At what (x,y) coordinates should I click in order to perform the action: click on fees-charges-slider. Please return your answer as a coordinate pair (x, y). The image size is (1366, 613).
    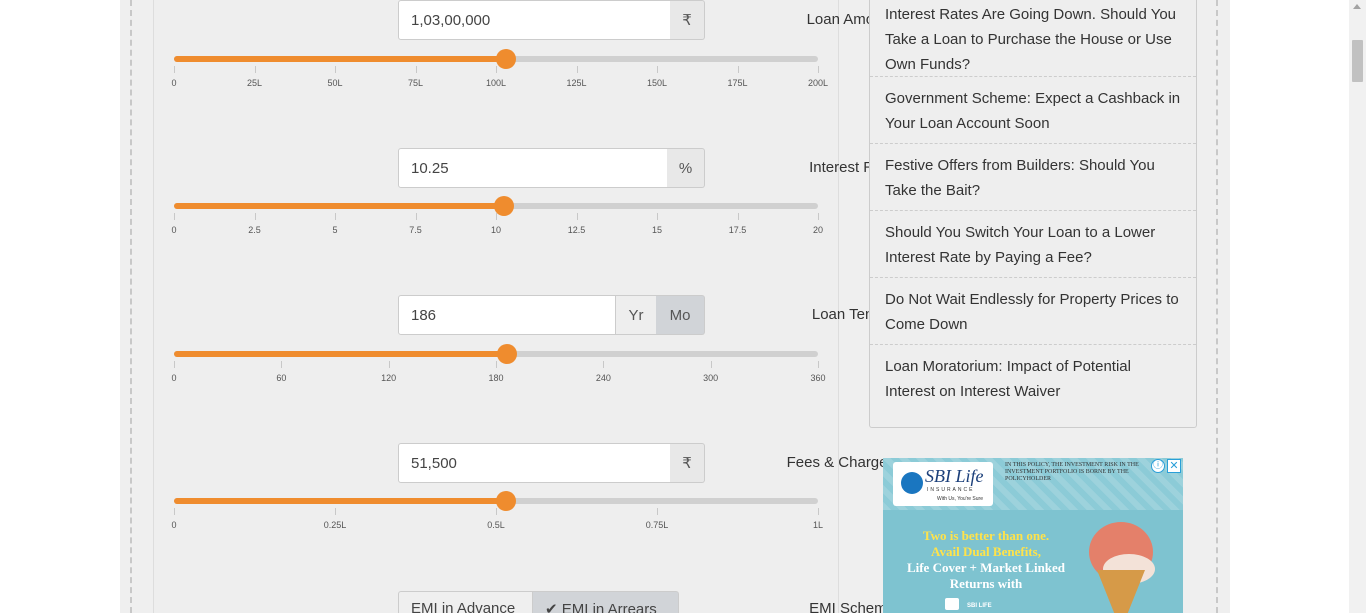
    Looking at the image, I should click on (496, 501).